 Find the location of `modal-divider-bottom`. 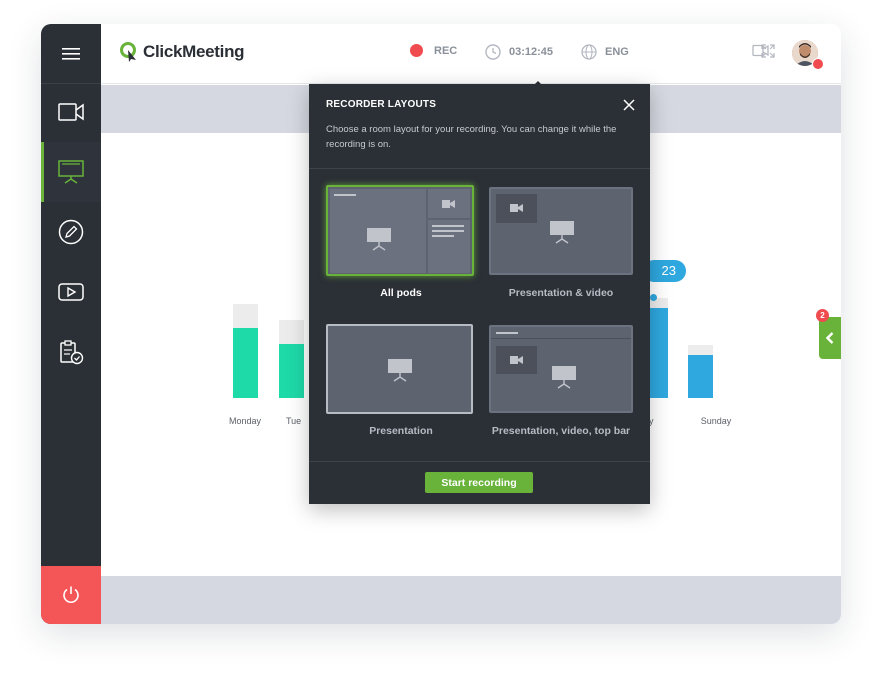

modal-divider-bottom is located at coordinates (479, 461).